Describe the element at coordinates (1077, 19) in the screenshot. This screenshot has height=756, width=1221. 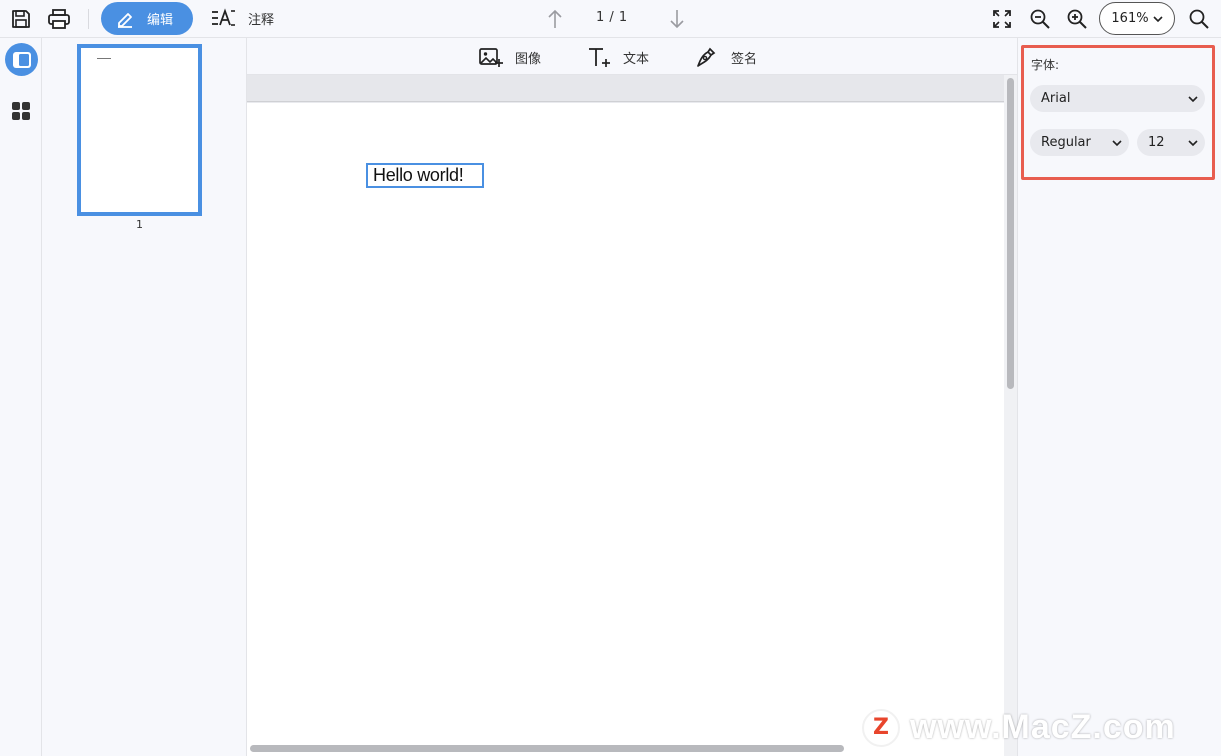
I see `zoom-in-icon` at that location.